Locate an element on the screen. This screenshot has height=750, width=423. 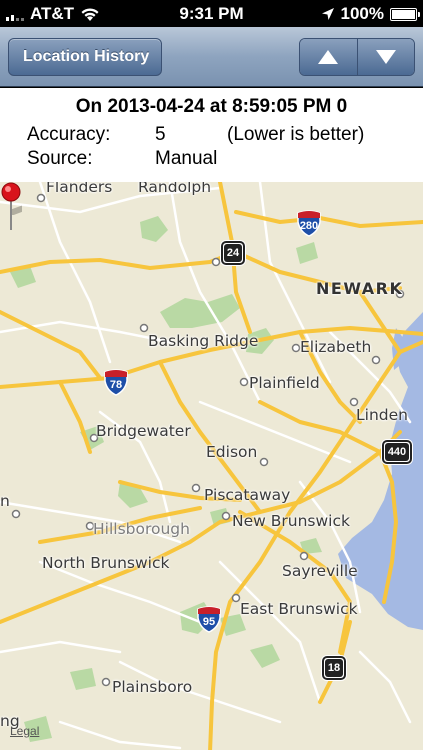
accuracy-value: 5 is located at coordinates (160, 134).